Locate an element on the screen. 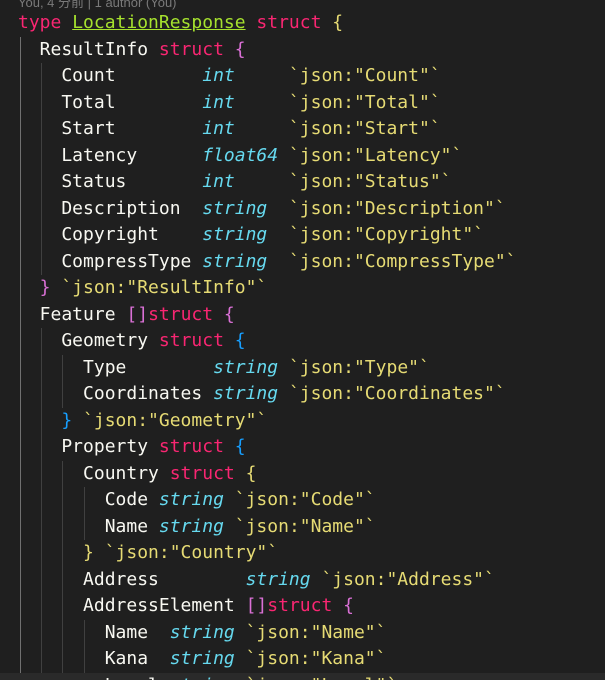 This screenshot has width=605, height=680. code-token: `json:"Status"` is located at coordinates (343, 181).